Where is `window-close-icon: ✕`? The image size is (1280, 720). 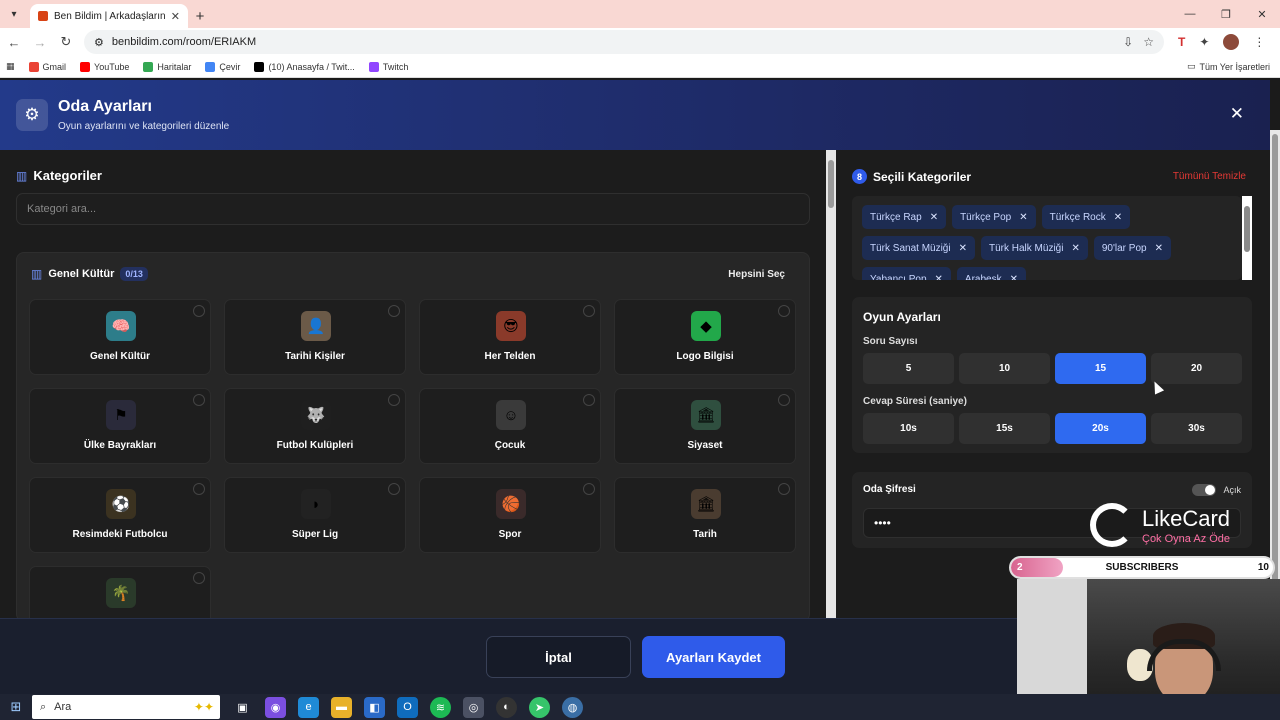 window-close-icon: ✕ is located at coordinates (1262, 14).